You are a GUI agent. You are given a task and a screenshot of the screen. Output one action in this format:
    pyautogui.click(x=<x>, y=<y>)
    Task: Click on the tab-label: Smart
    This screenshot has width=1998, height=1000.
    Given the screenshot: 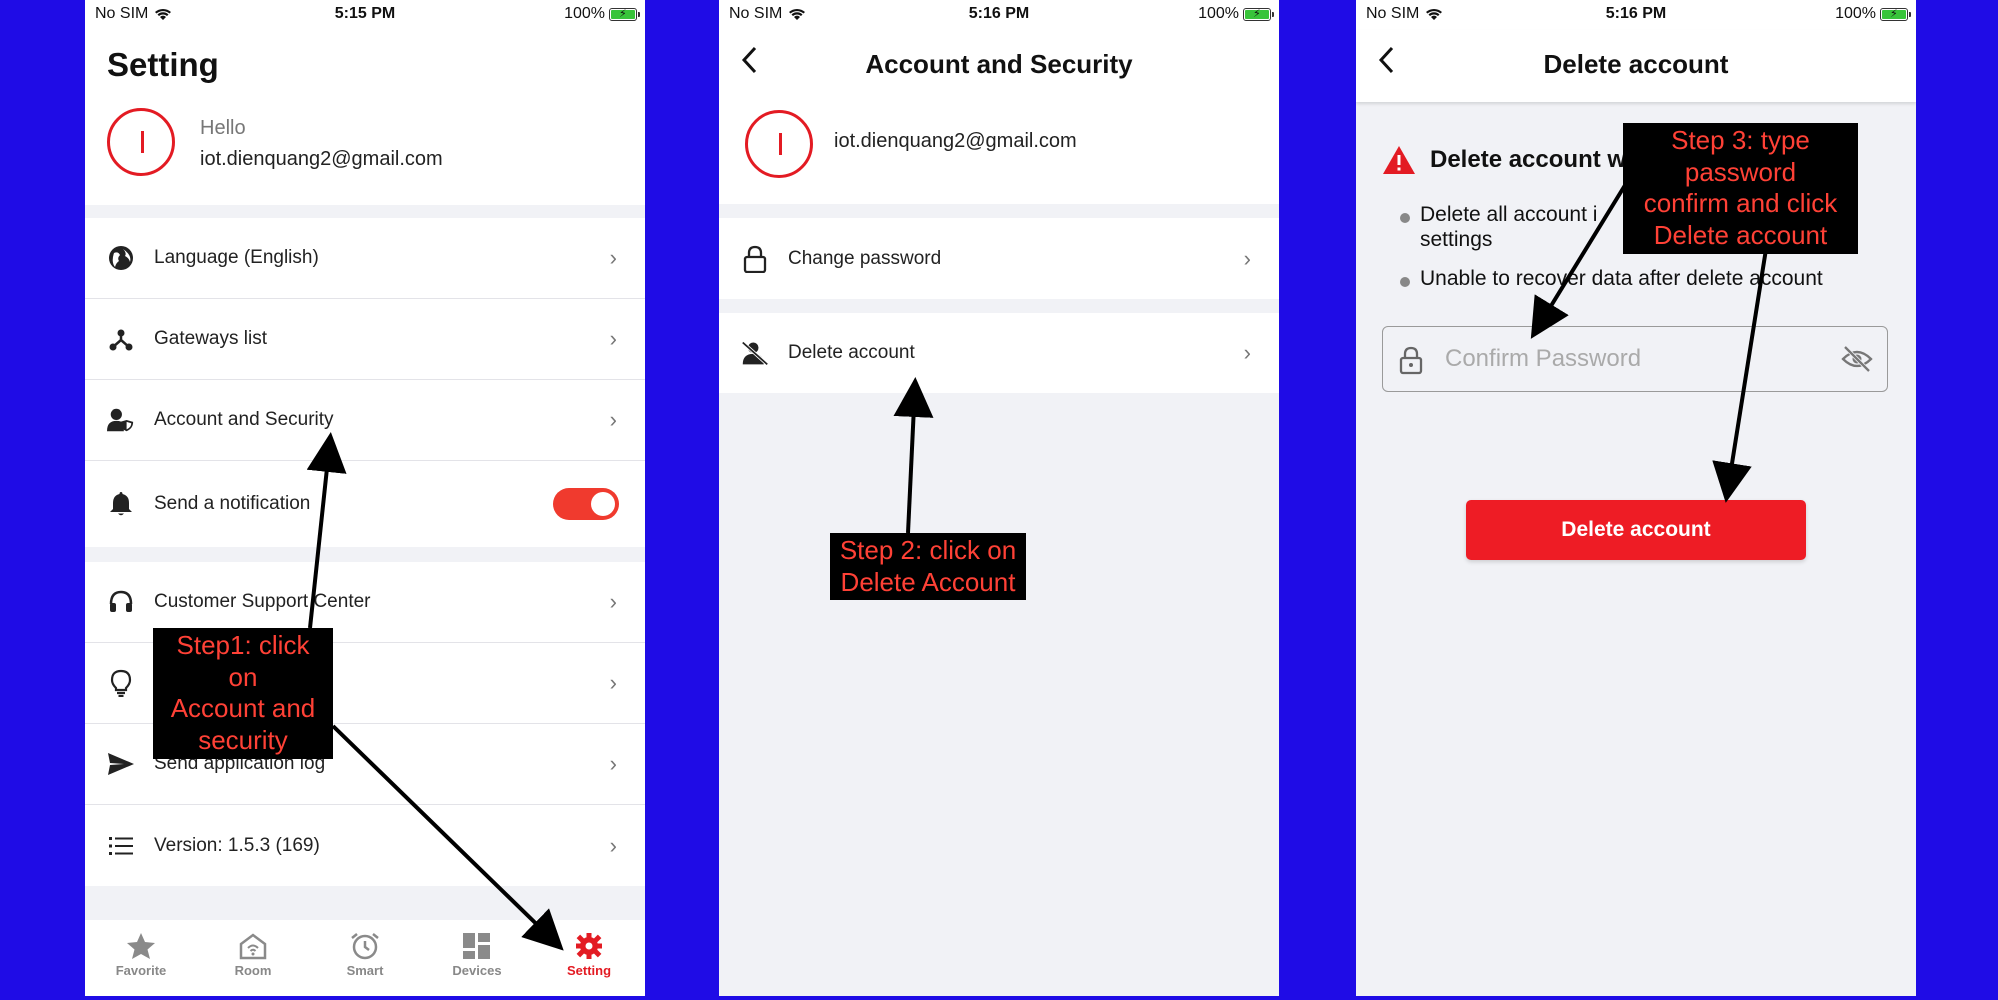 What is the action you would take?
    pyautogui.click(x=365, y=970)
    